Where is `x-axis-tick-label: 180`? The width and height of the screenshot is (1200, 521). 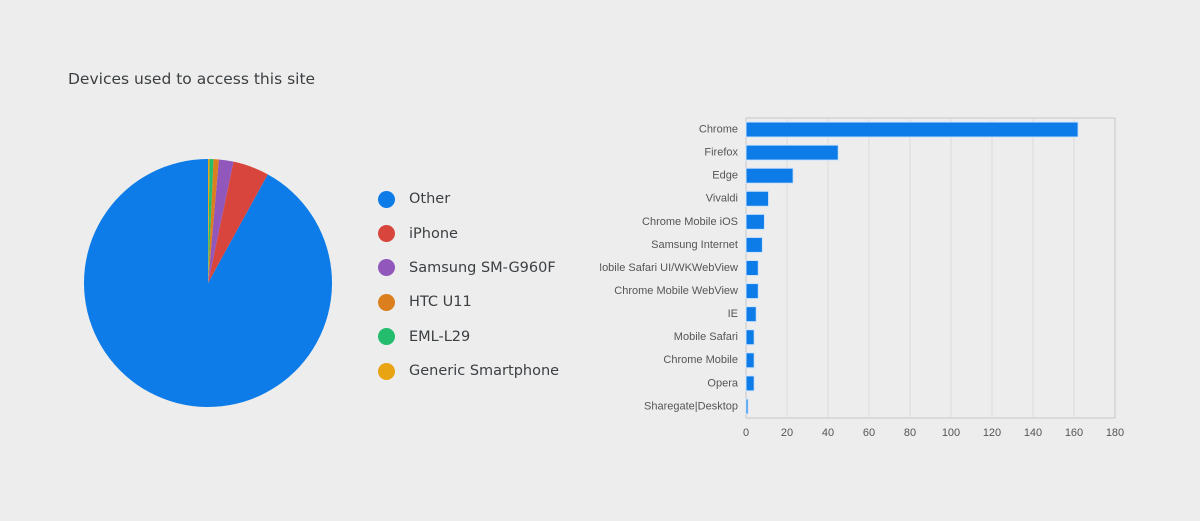 x-axis-tick-label: 180 is located at coordinates (1115, 433).